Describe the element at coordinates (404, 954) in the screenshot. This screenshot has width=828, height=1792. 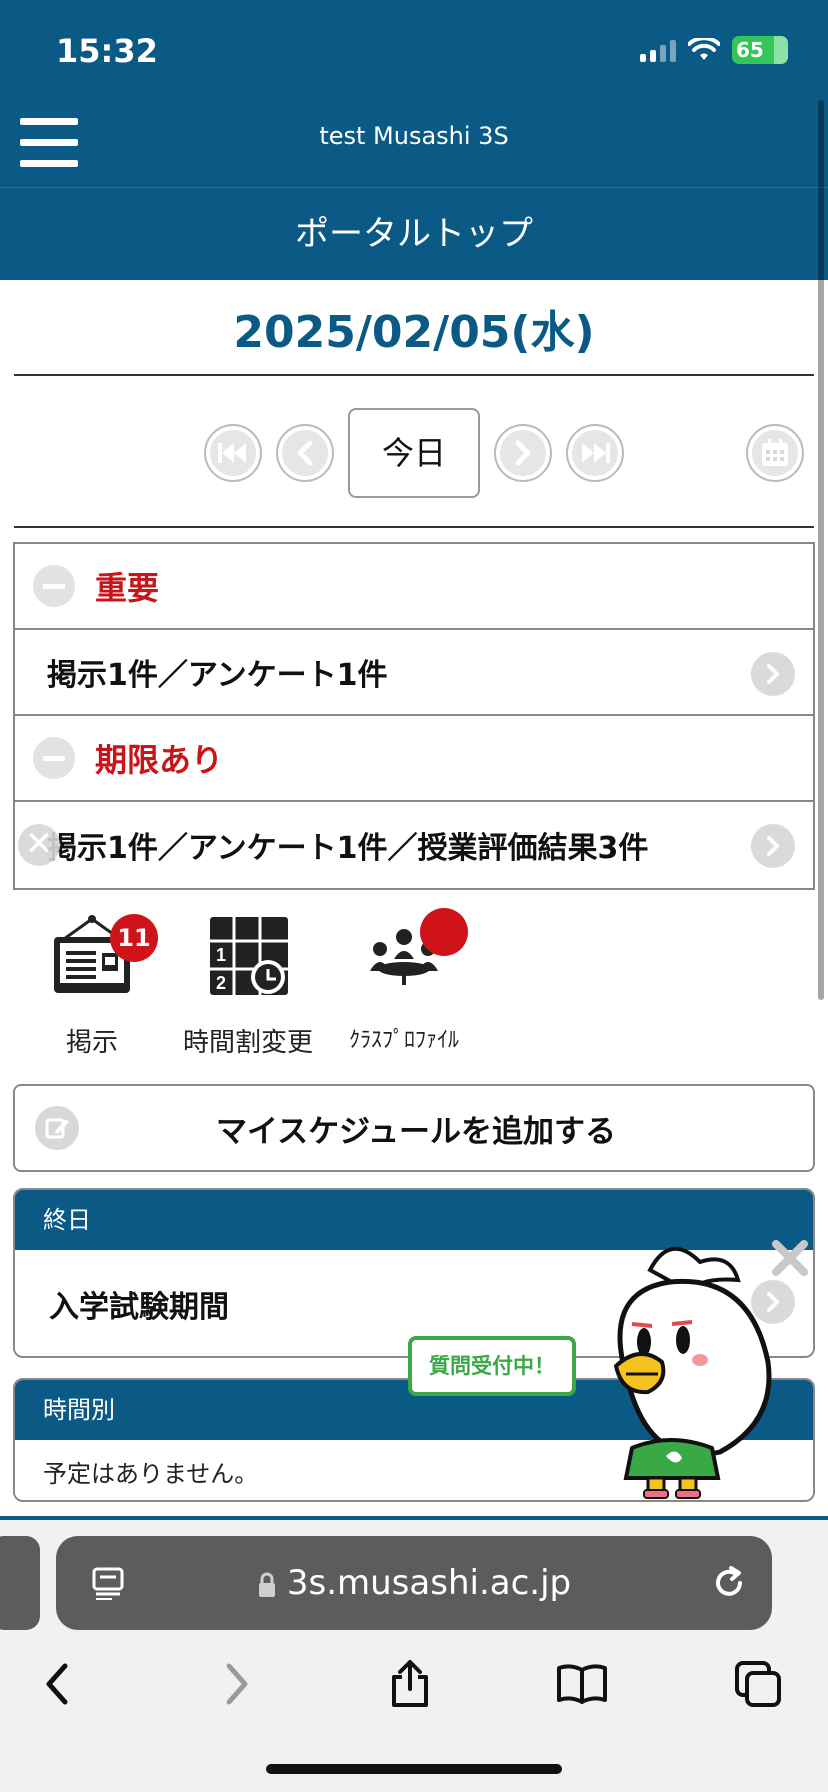
I see `class-profile-icon` at that location.